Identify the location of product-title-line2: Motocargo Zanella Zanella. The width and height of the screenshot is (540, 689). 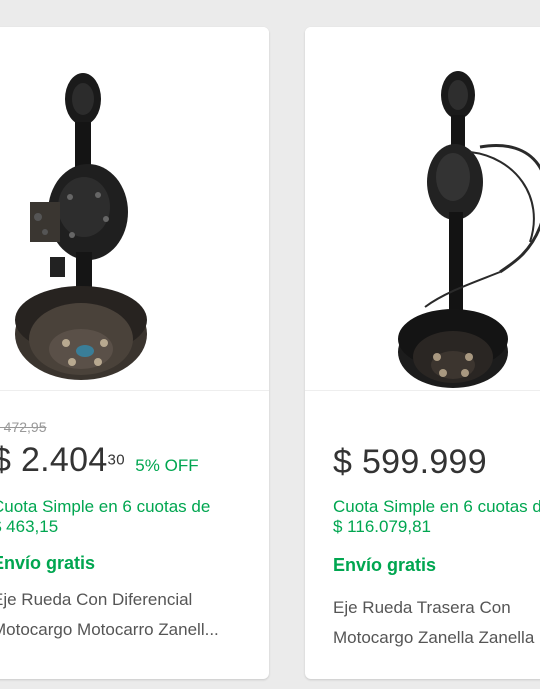
(433, 638).